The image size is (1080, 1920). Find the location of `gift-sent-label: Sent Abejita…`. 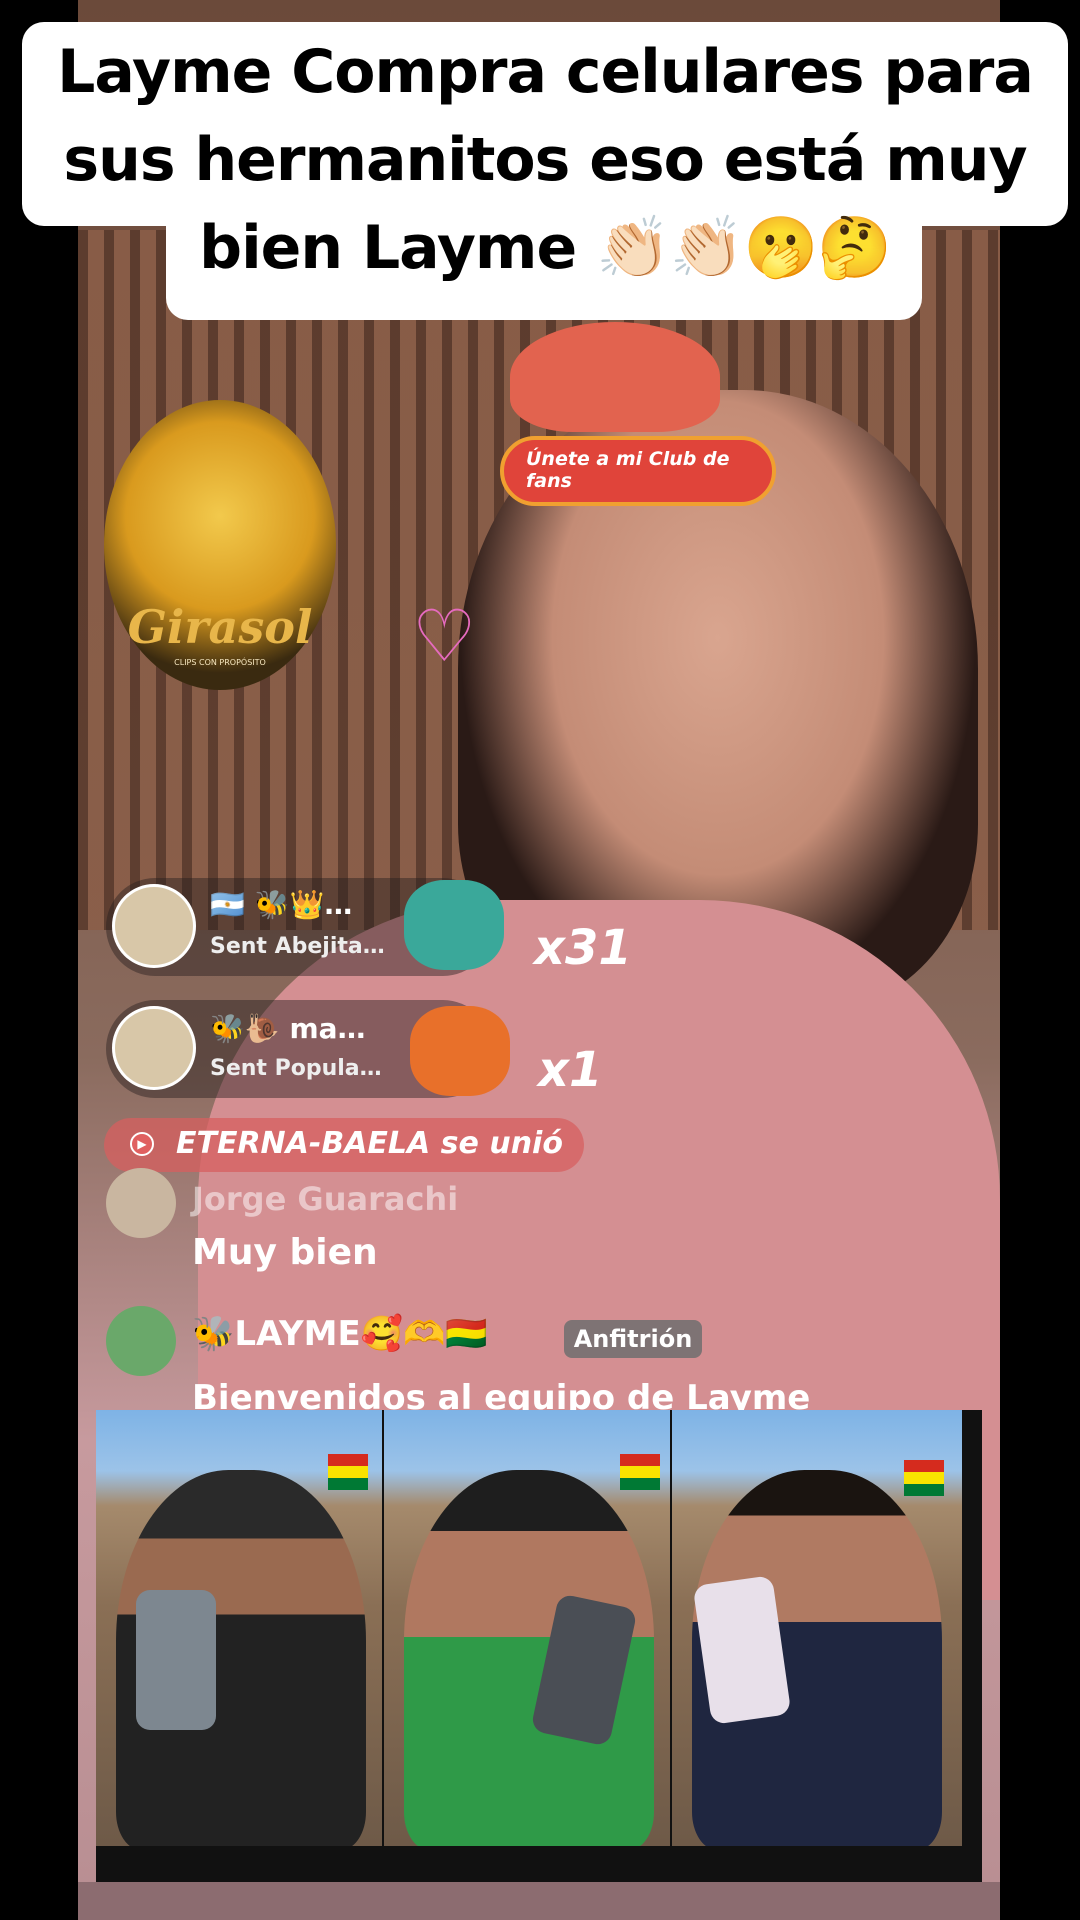

gift-sent-label: Sent Abejita… is located at coordinates (297, 946).